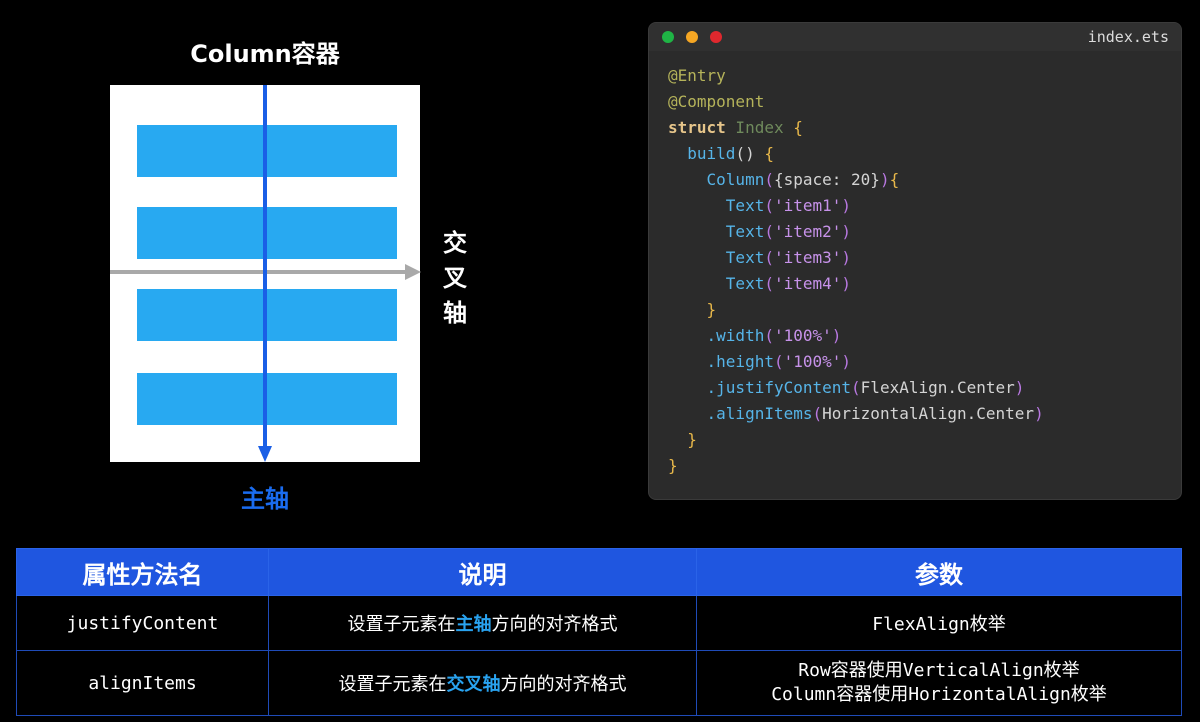  What do you see at coordinates (716, 101) in the screenshot?
I see `code-token: @Component` at bounding box center [716, 101].